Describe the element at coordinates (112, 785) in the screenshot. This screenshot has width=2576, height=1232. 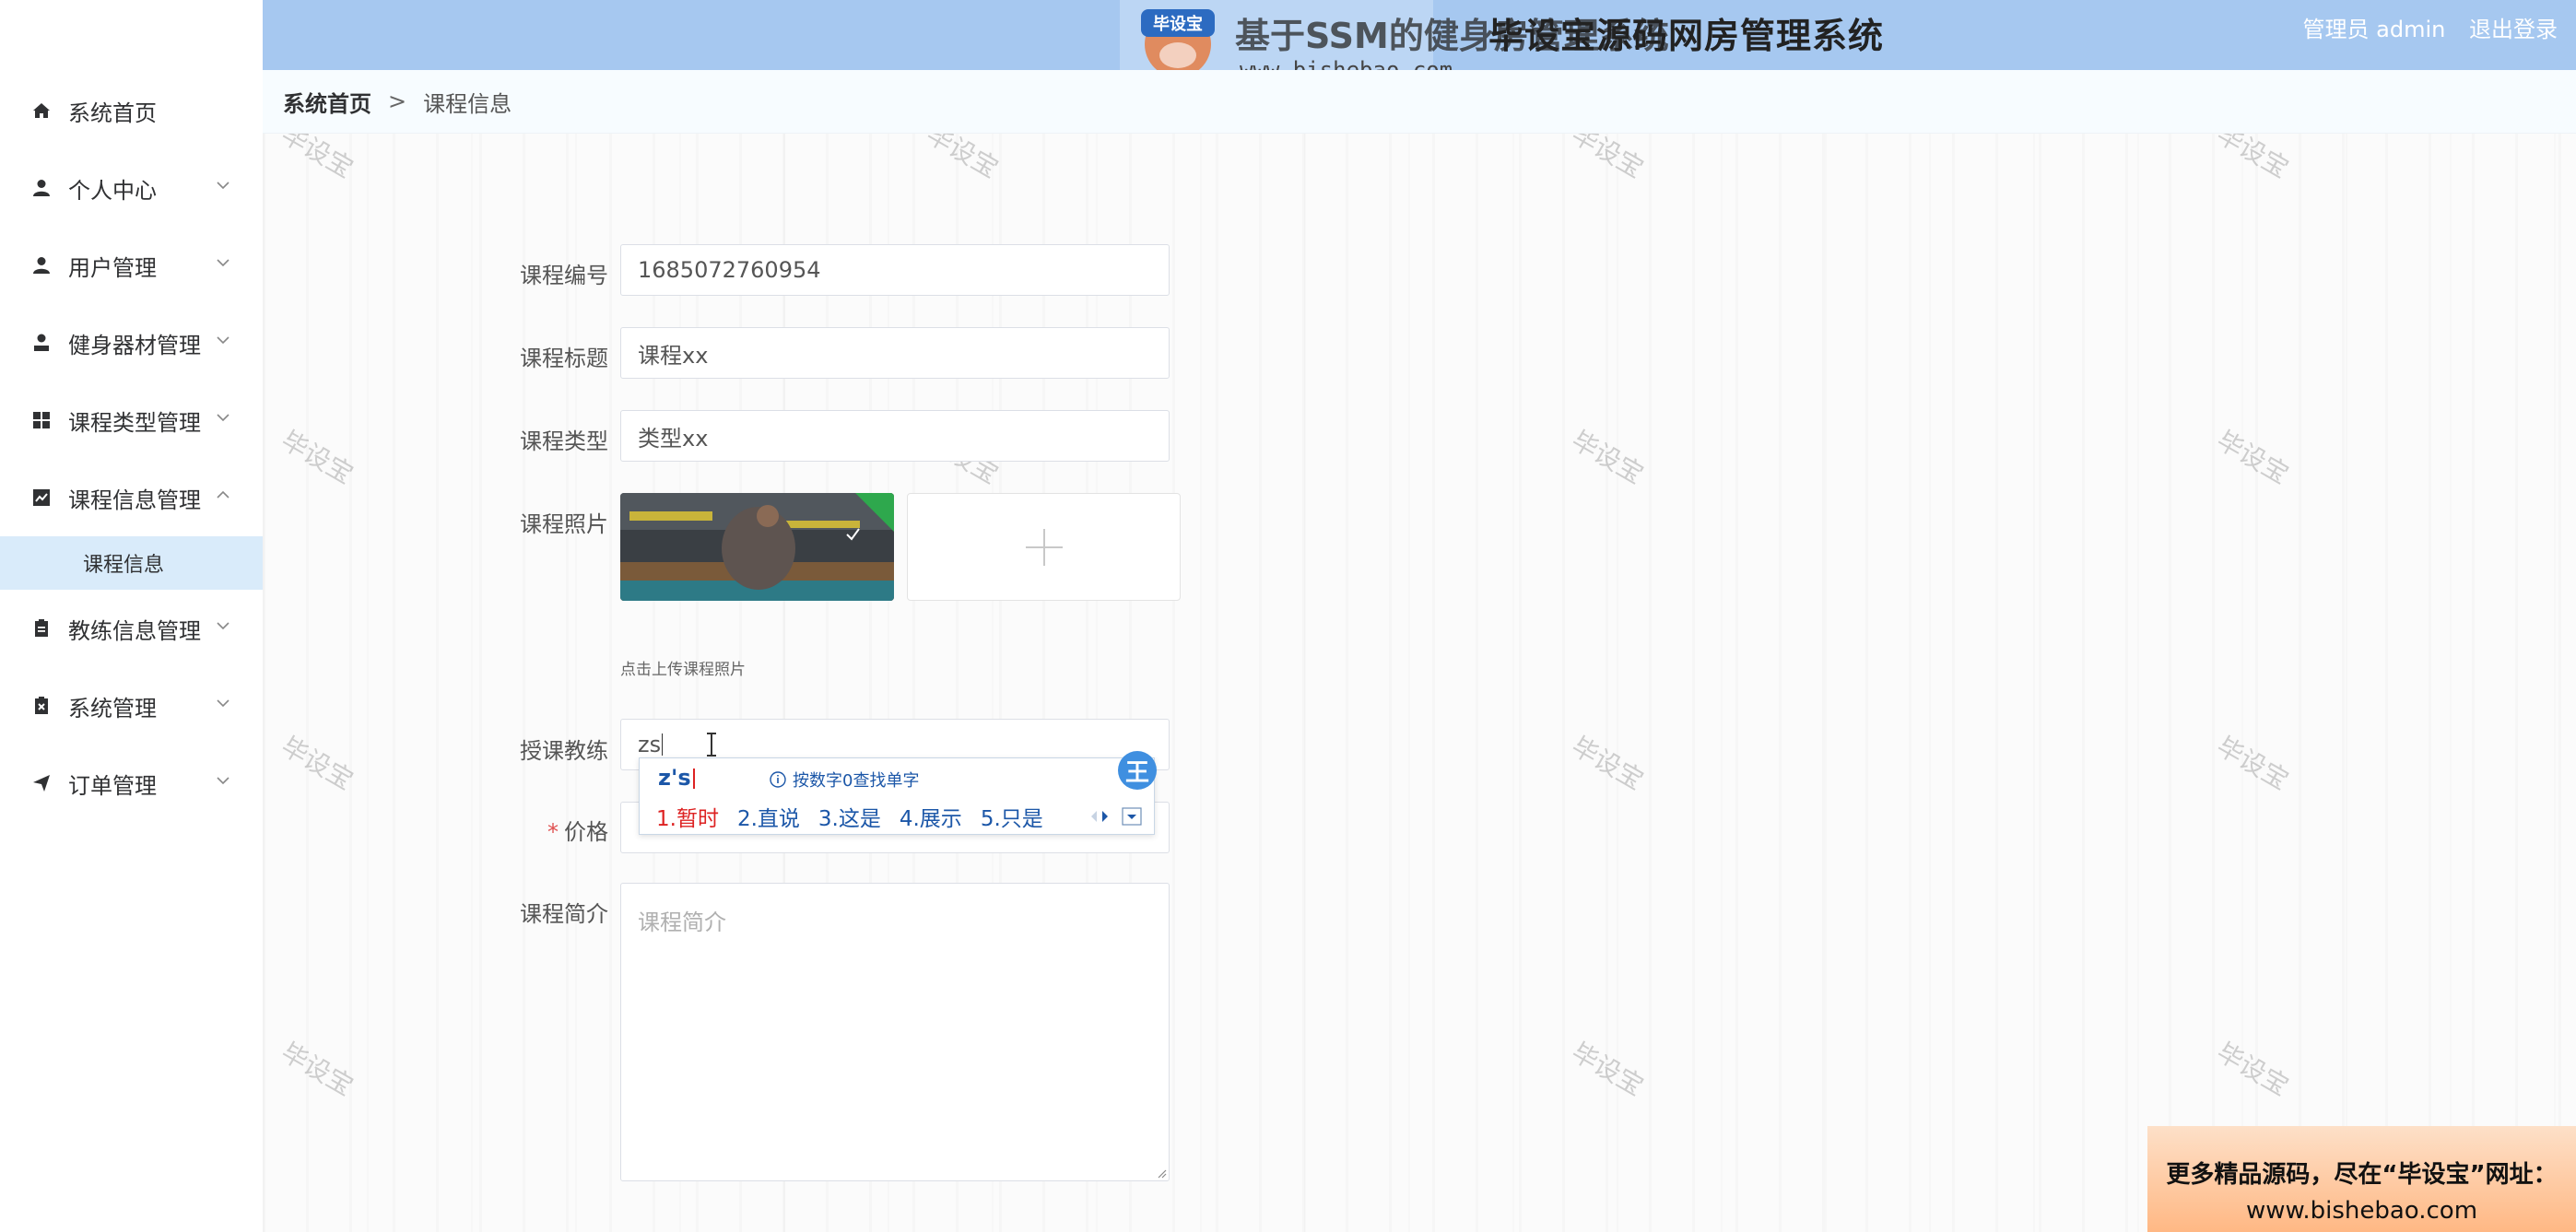
I see `sidebar-item-label: 订单管理` at that location.